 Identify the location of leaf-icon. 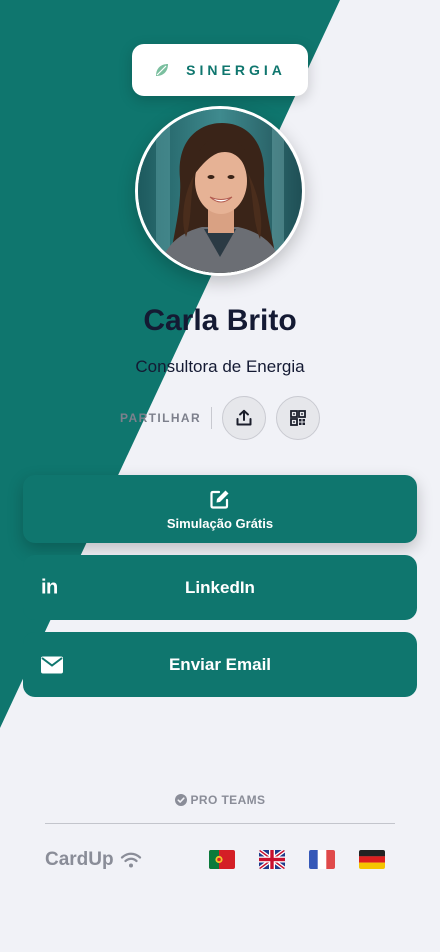
(162, 70).